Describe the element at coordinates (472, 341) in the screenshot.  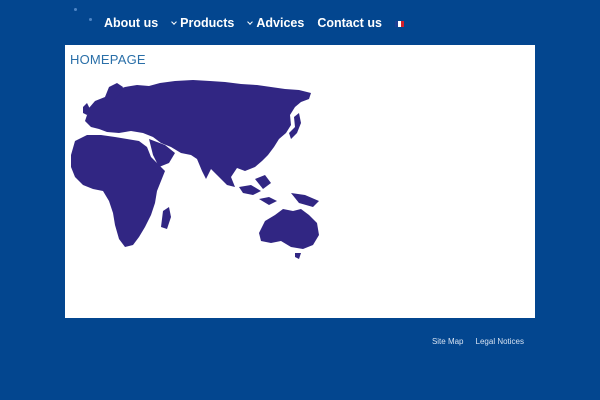
I see `footer: Site Map Legal Notices` at that location.